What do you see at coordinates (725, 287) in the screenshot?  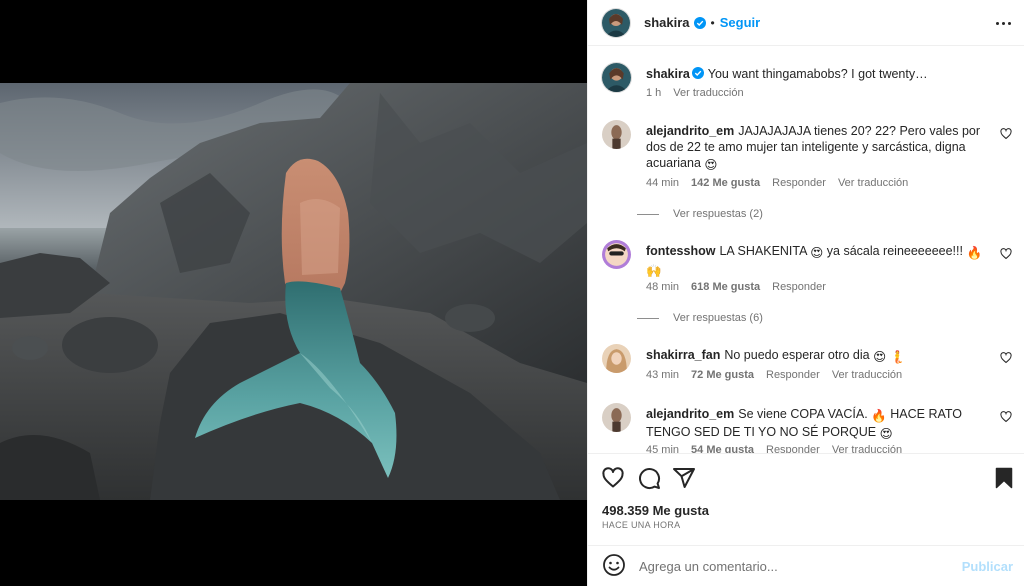 I see `comment-likes: 618 Me gusta` at bounding box center [725, 287].